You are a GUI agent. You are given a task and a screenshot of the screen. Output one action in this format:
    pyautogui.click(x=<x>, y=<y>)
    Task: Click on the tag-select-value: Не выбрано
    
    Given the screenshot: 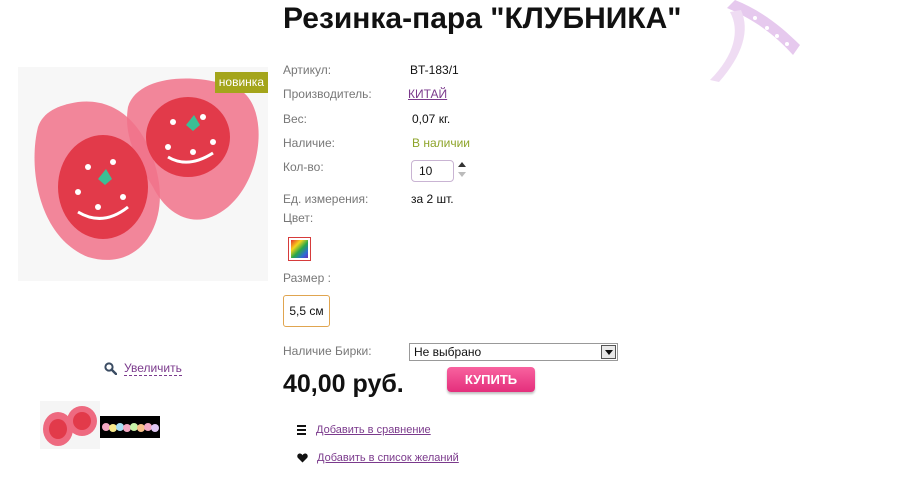 What is the action you would take?
    pyautogui.click(x=448, y=352)
    